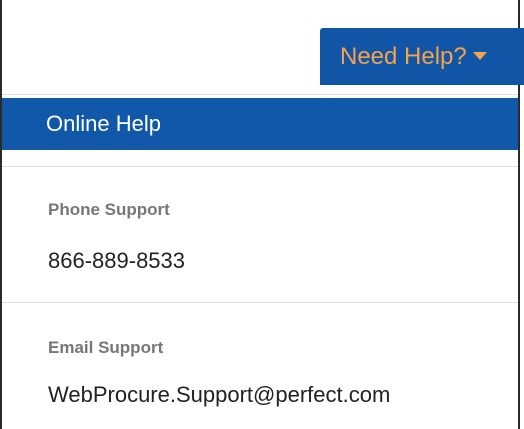 The height and width of the screenshot is (429, 524). I want to click on menu-top-divider, so click(260, 94).